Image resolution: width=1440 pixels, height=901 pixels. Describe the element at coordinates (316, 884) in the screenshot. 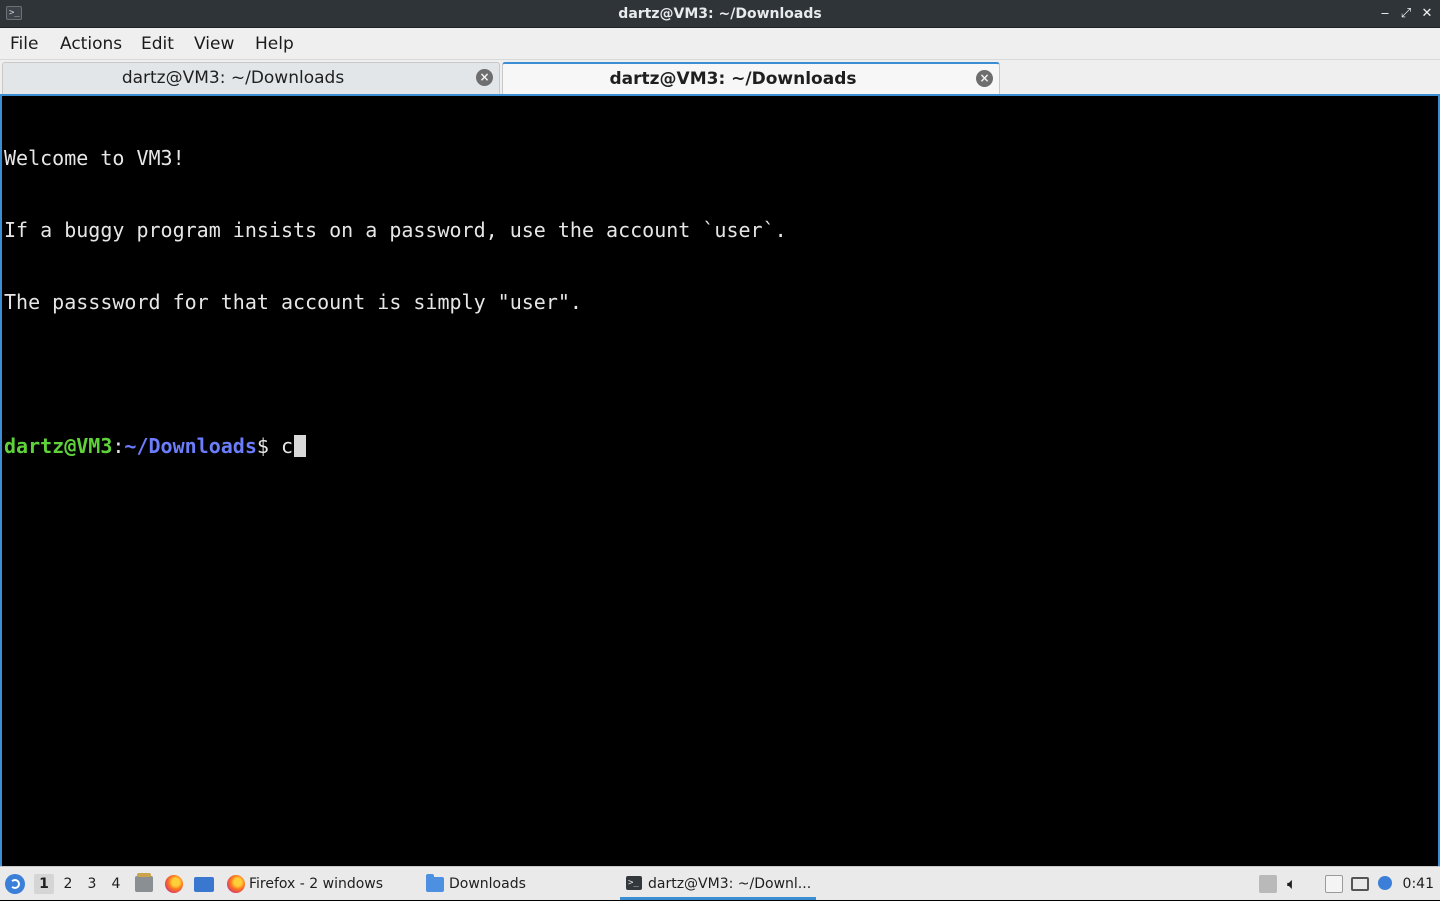

I see `task-firefox: Firefox - 2 windows` at that location.